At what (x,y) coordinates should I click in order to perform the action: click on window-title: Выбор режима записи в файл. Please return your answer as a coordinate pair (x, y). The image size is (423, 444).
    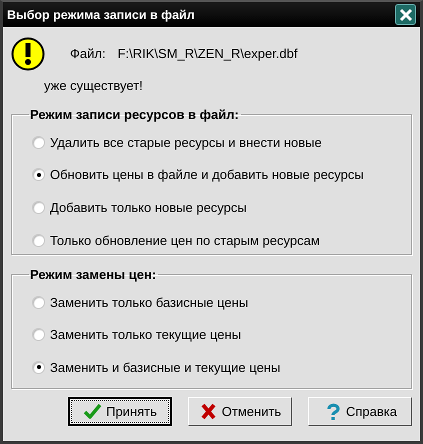
    Looking at the image, I should click on (101, 15).